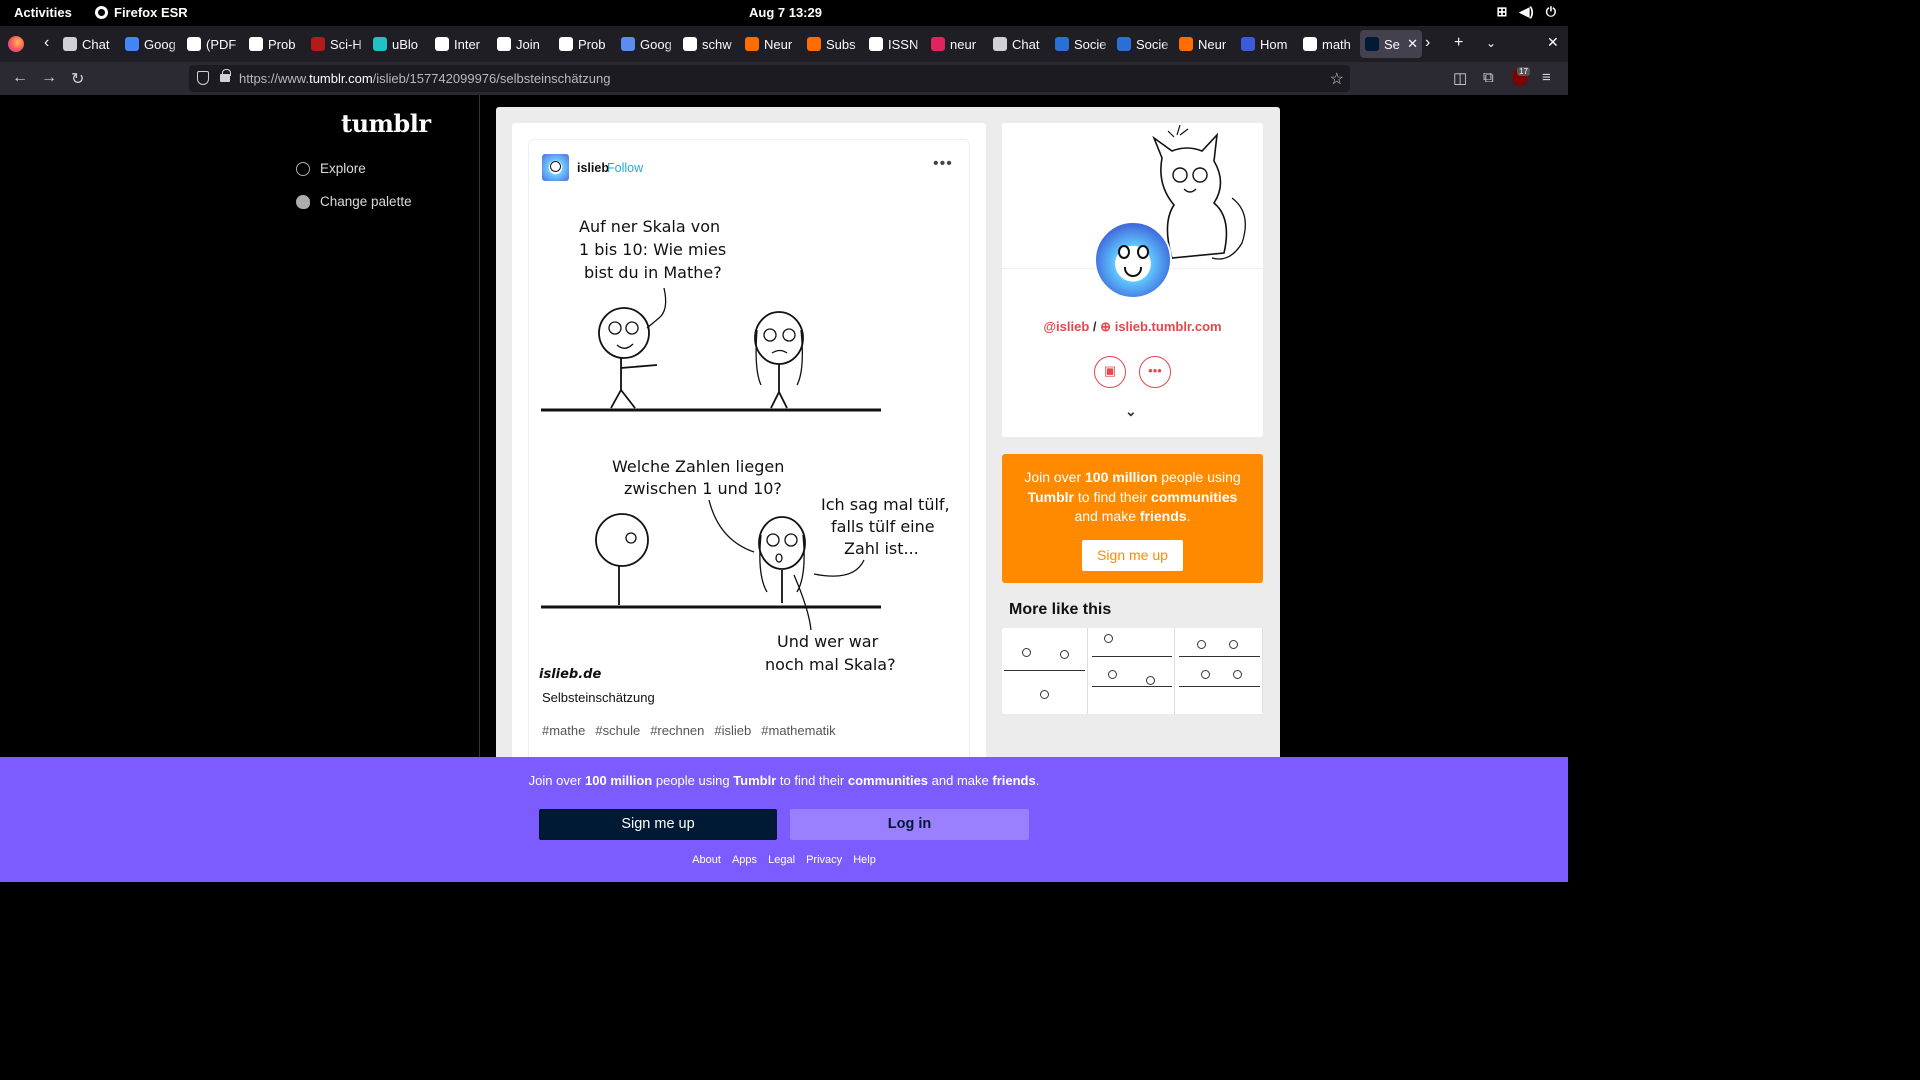  Describe the element at coordinates (1212, 44) in the screenshot. I see `tab-label: Neur` at that location.